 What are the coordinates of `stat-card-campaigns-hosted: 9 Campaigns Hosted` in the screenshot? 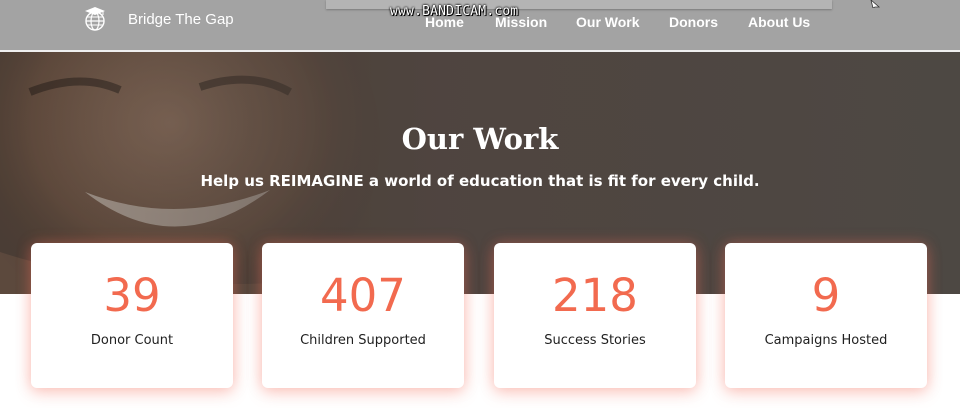 It's located at (826, 315).